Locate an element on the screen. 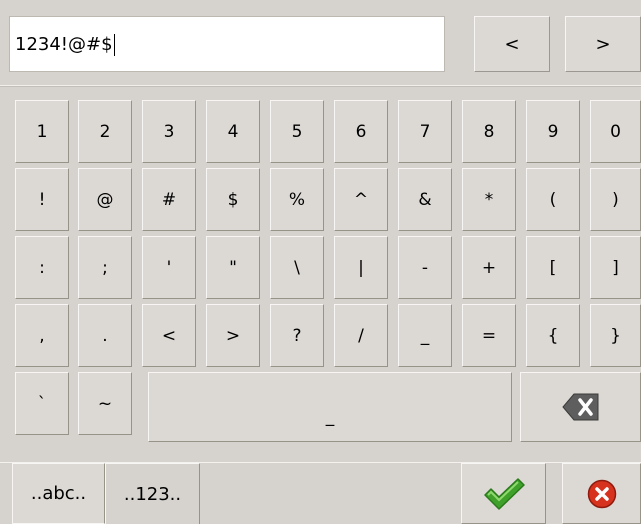  text-input: 1234!@#$ is located at coordinates (227, 44).